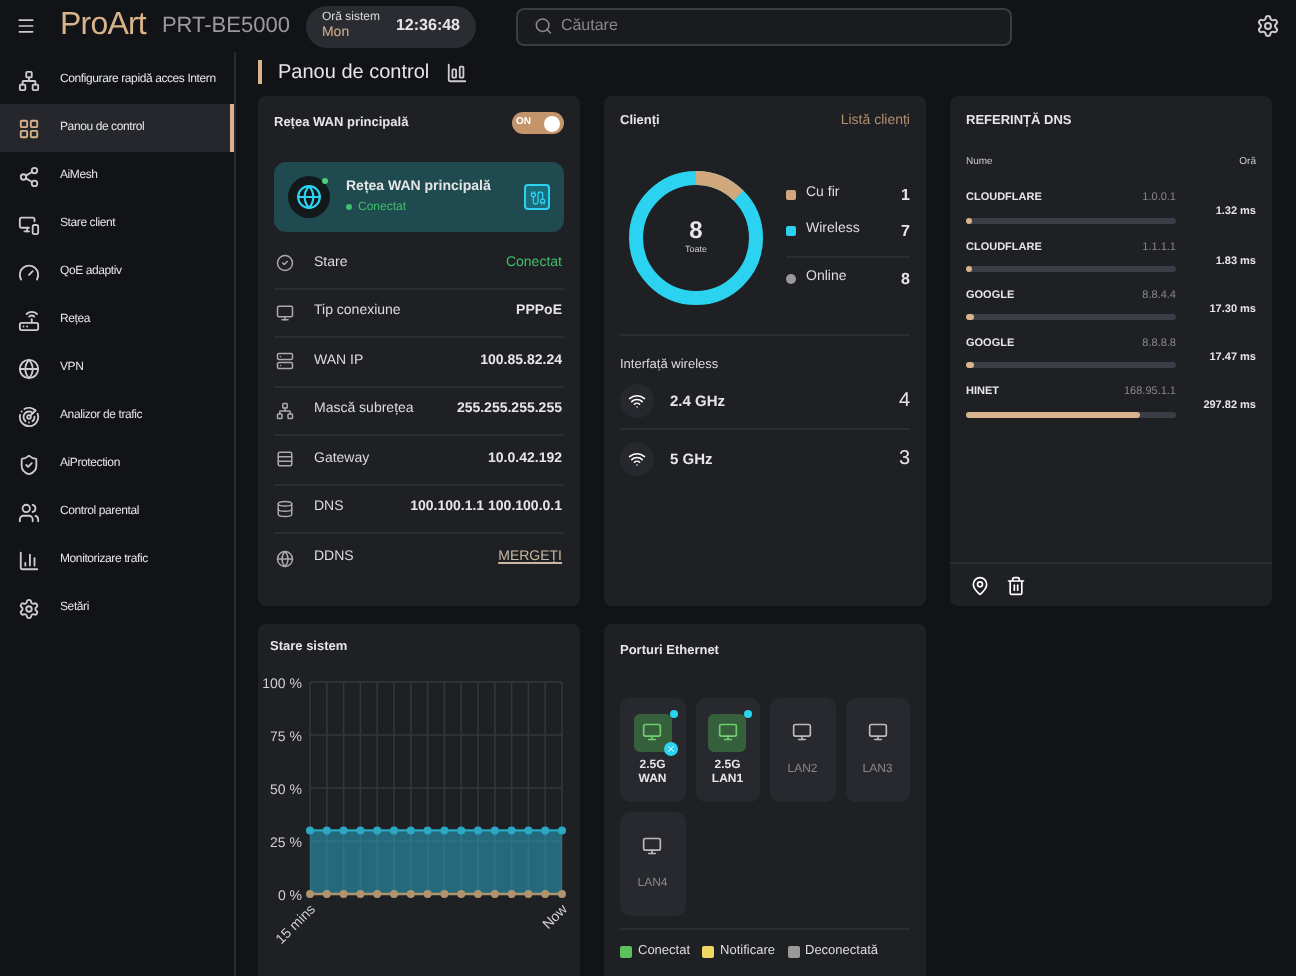  What do you see at coordinates (696, 230) in the screenshot?
I see `total-count: 8` at bounding box center [696, 230].